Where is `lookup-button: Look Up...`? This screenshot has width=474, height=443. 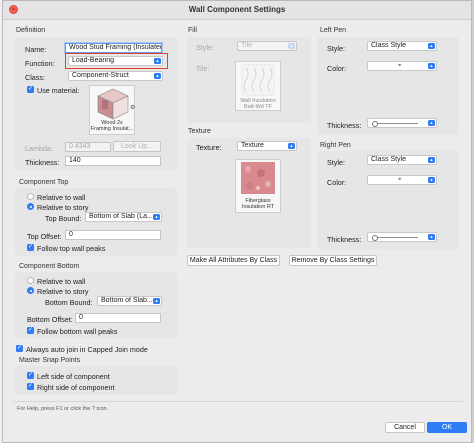 lookup-button: Look Up... is located at coordinates (137, 146).